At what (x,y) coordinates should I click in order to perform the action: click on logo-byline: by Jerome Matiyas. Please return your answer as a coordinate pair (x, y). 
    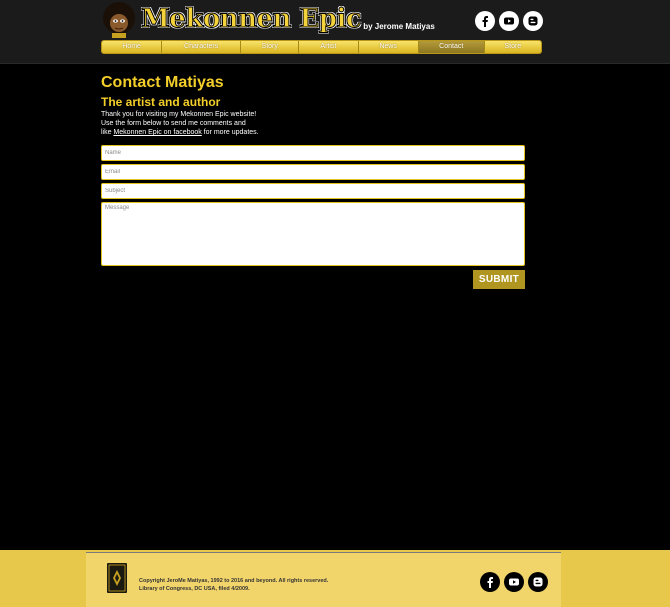
    Looking at the image, I should click on (399, 26).